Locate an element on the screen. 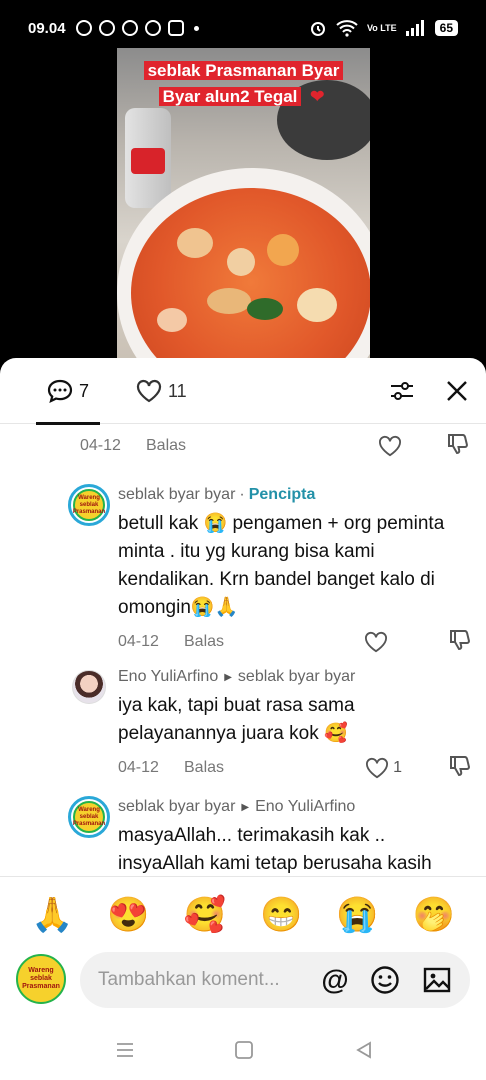 This screenshot has width=486, height=1080. reply-to-author: seblak byar byar is located at coordinates (296, 677).